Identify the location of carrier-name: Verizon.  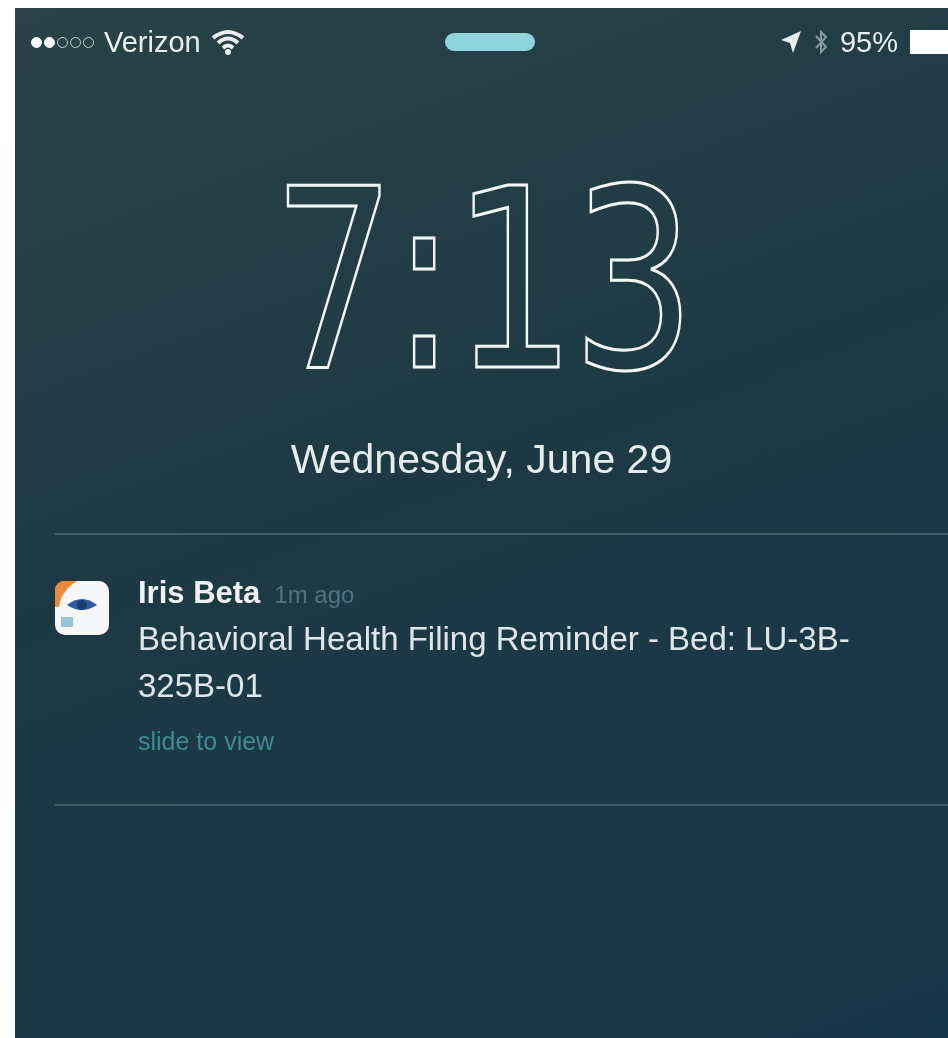
(152, 42).